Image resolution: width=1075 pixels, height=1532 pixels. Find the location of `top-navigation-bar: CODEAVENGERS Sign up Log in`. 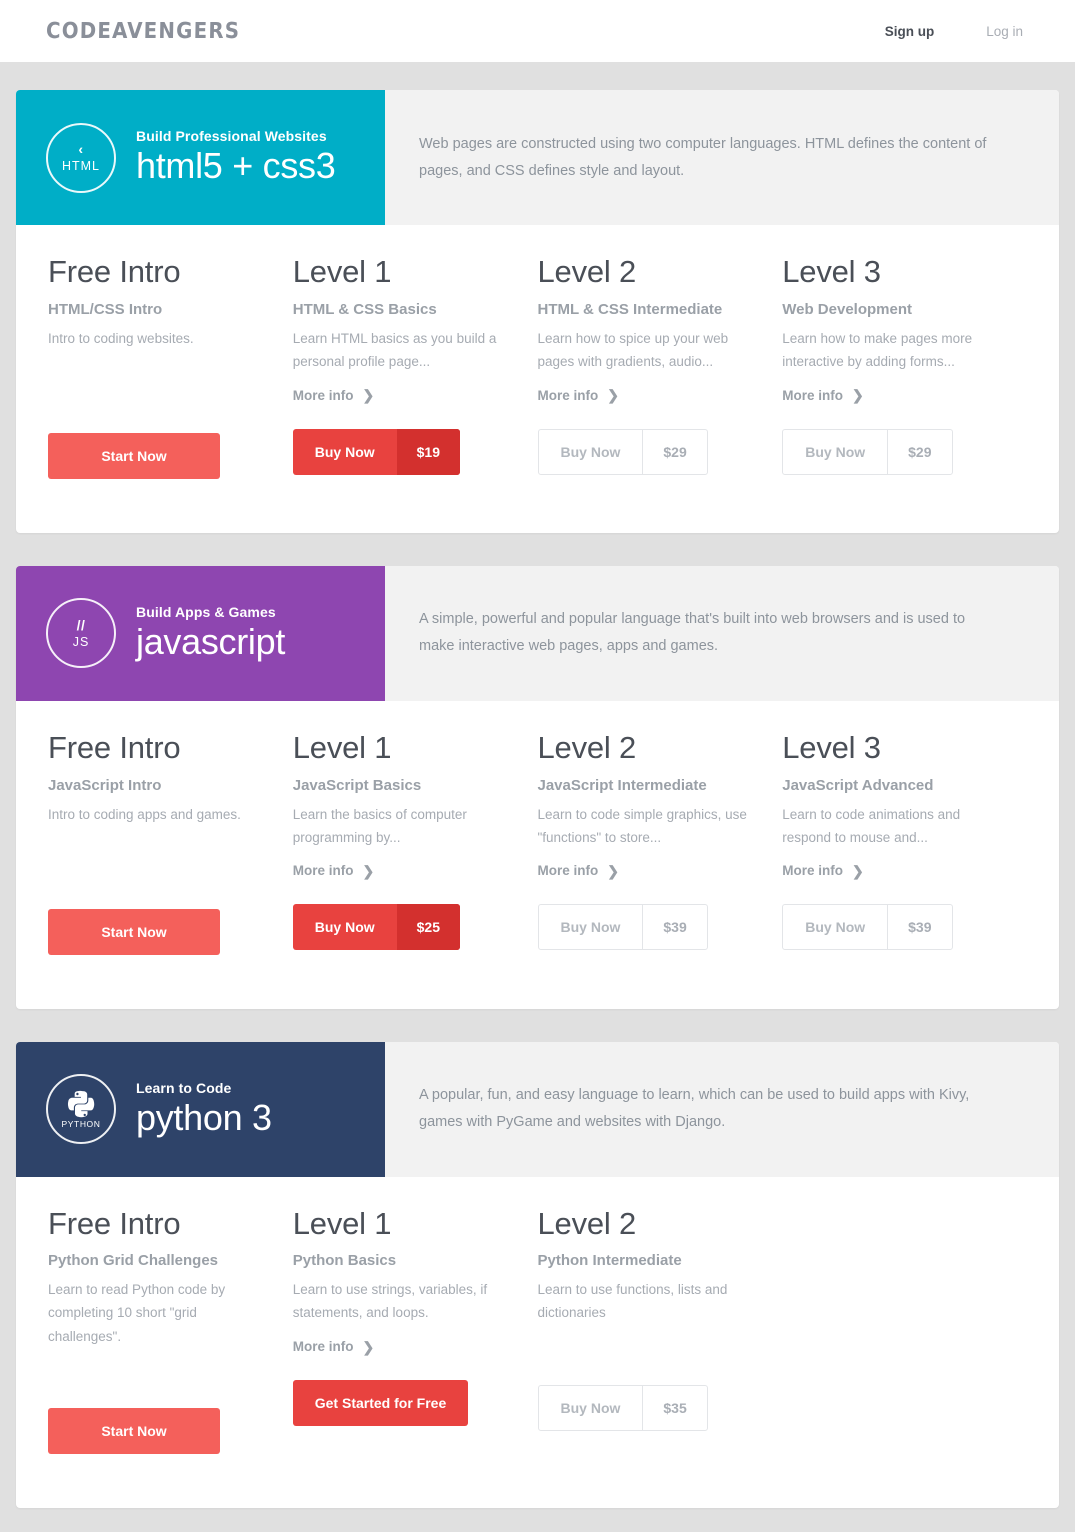

top-navigation-bar: CODEAVENGERS Sign up Log in is located at coordinates (537, 31).